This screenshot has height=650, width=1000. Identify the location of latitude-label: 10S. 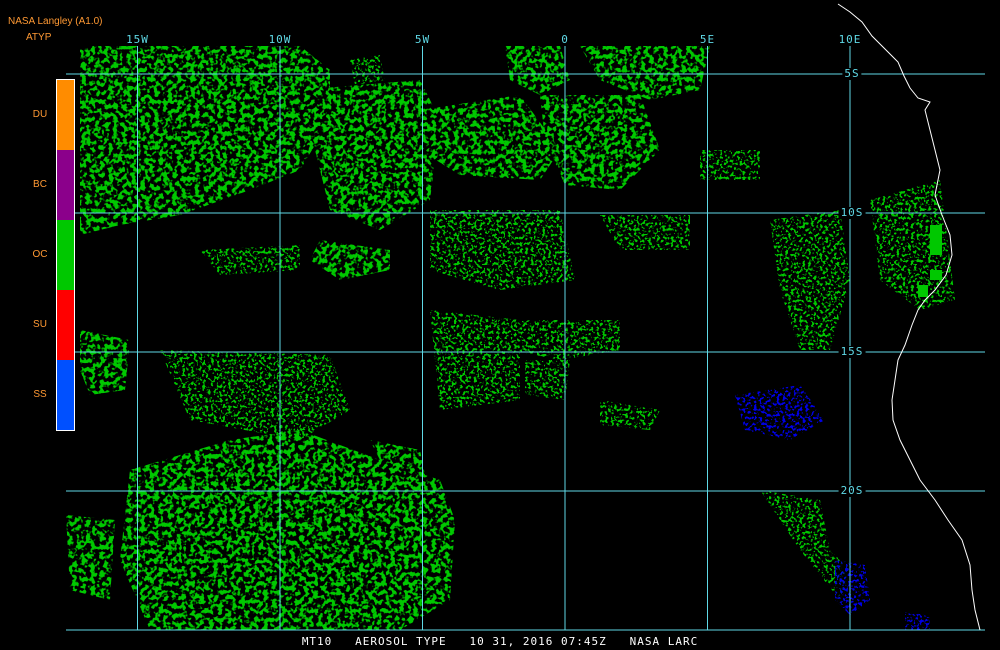
(852, 212).